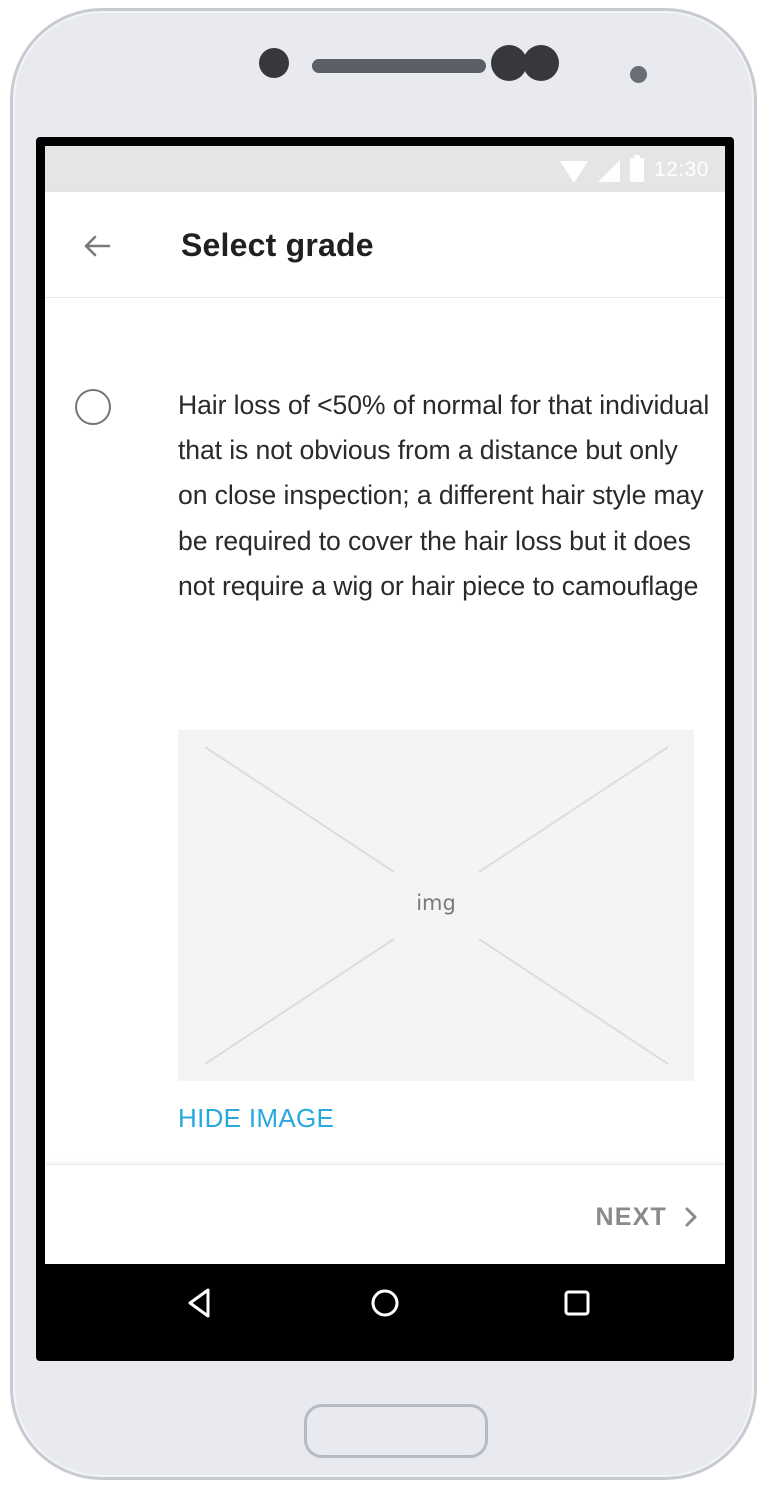 The image size is (759, 1488). Describe the element at coordinates (509, 63) in the screenshot. I see `sensor-icon-left` at that location.